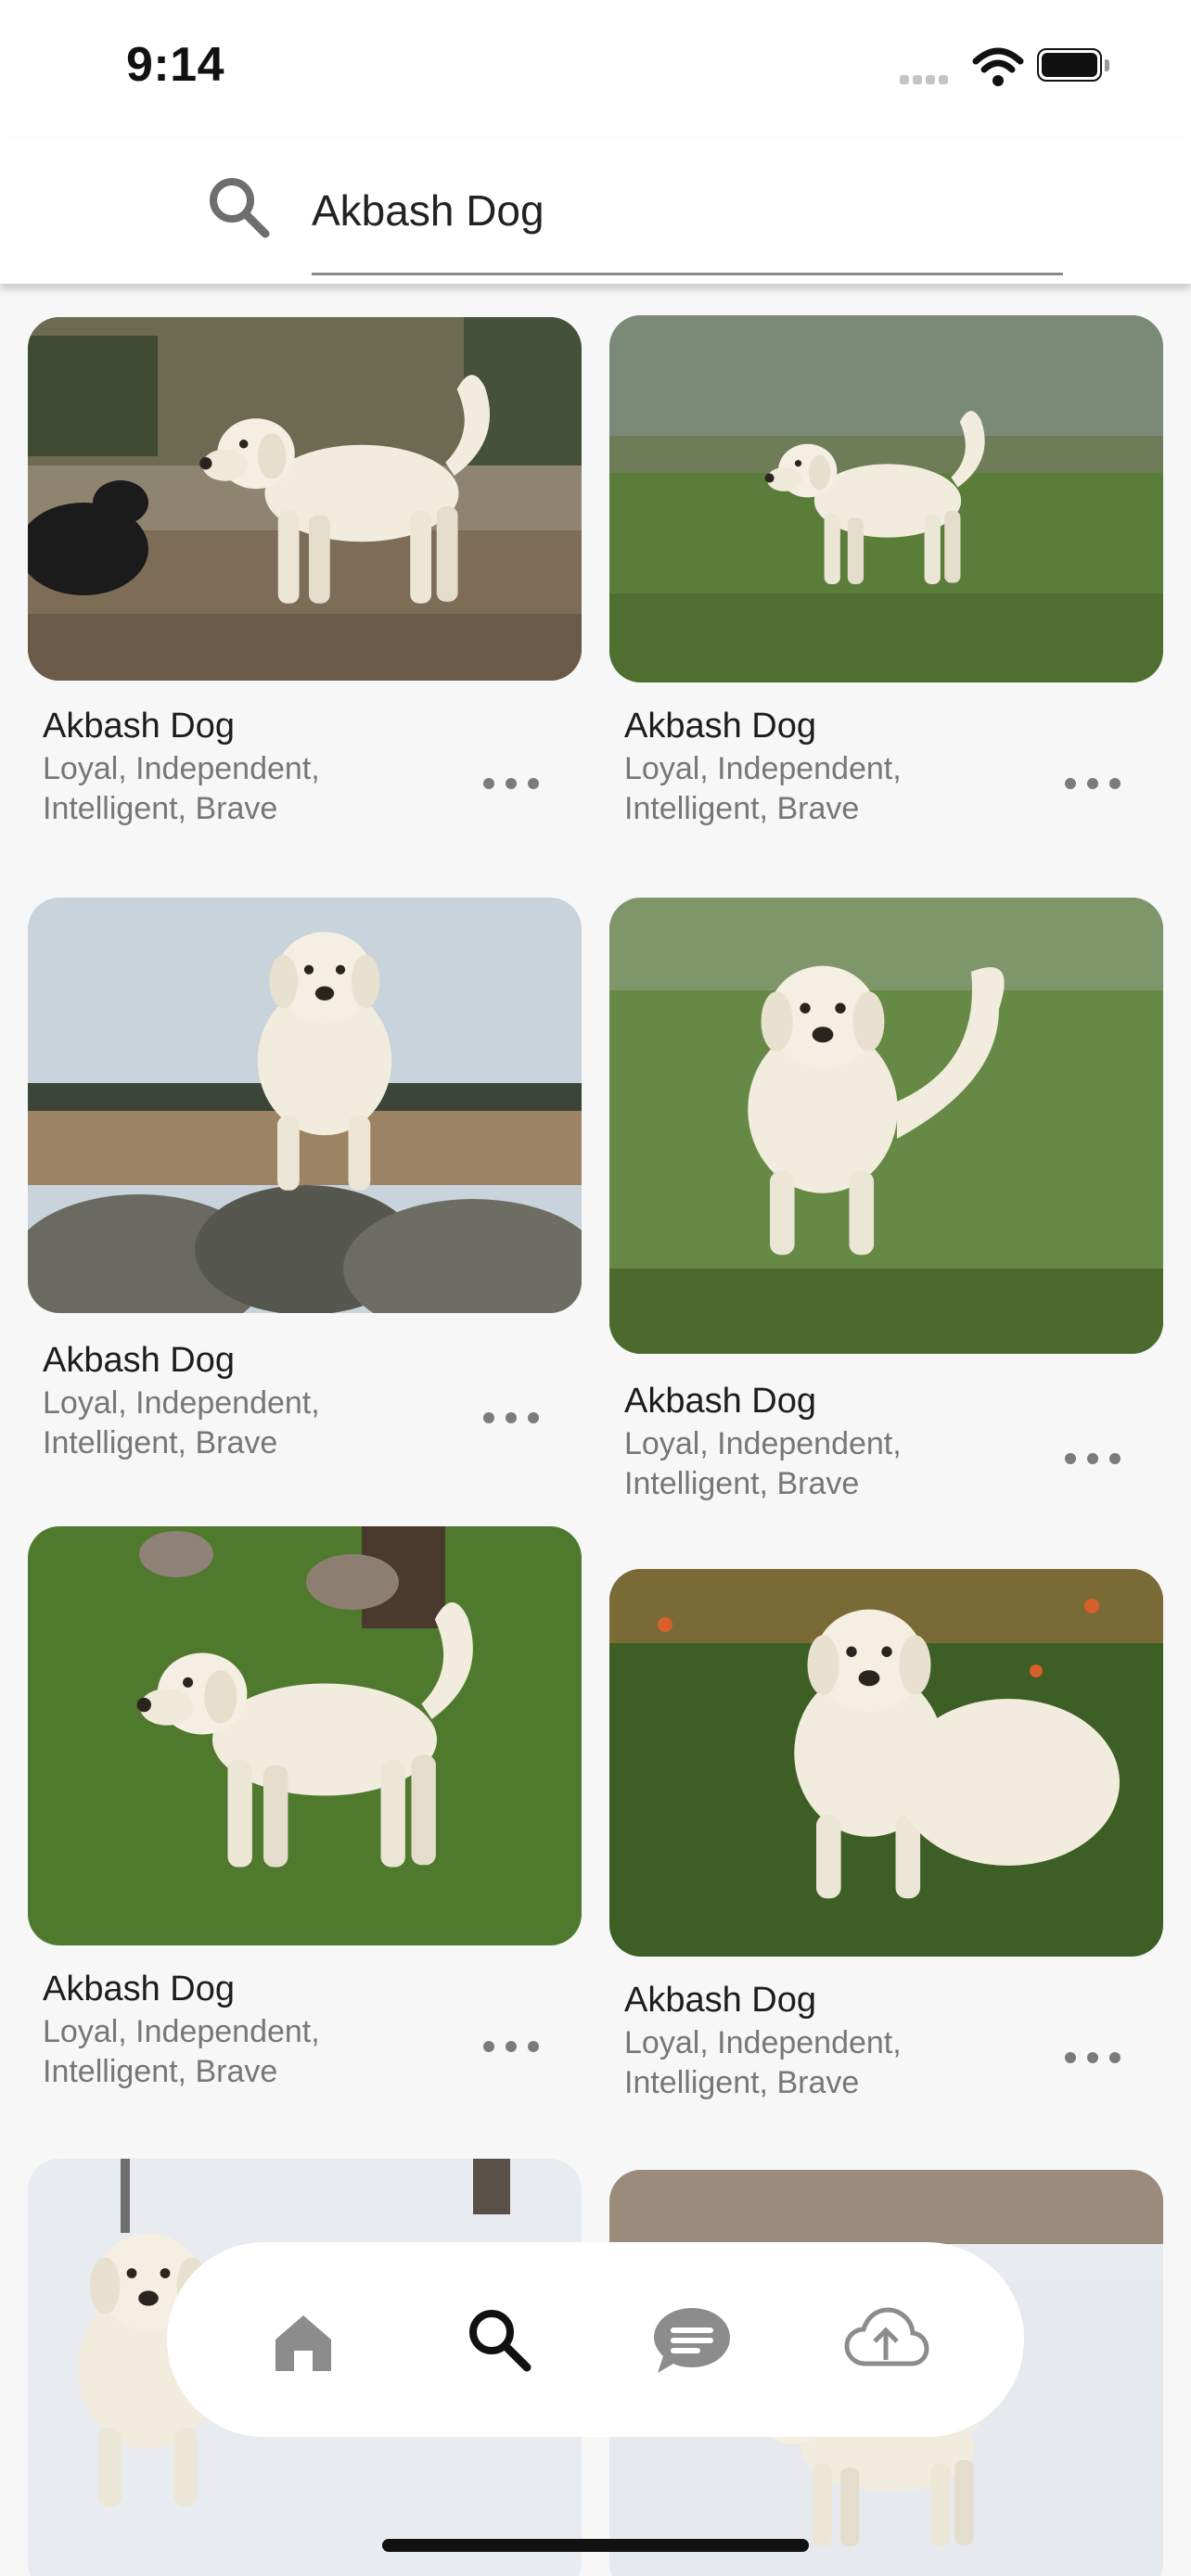  What do you see at coordinates (175, 65) in the screenshot?
I see `status-time: 9:14` at bounding box center [175, 65].